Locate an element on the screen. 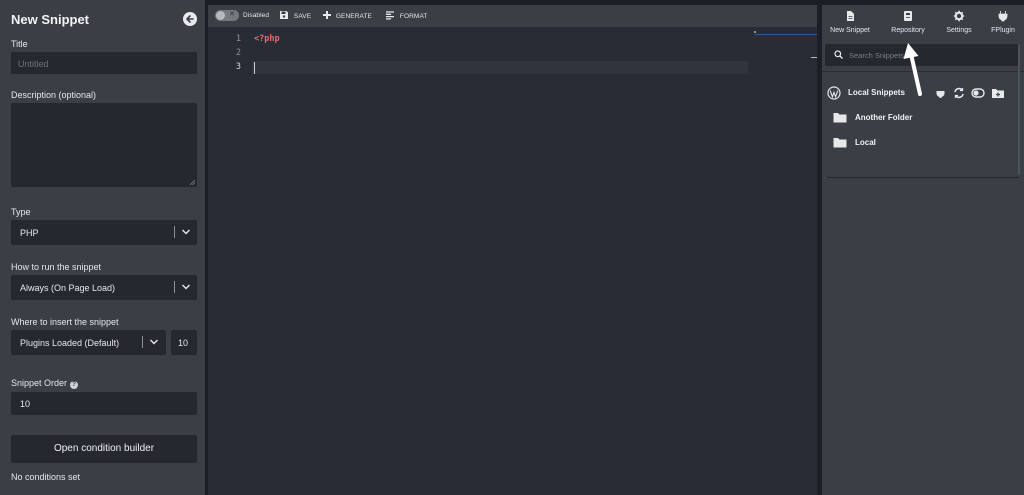 The image size is (1024, 495). tab-repository: Repository is located at coordinates (908, 22).